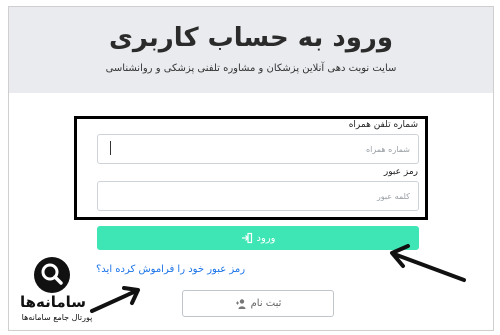 The image size is (500, 335). What do you see at coordinates (428, 263) in the screenshot?
I see `annotation-arrow-right` at bounding box center [428, 263].